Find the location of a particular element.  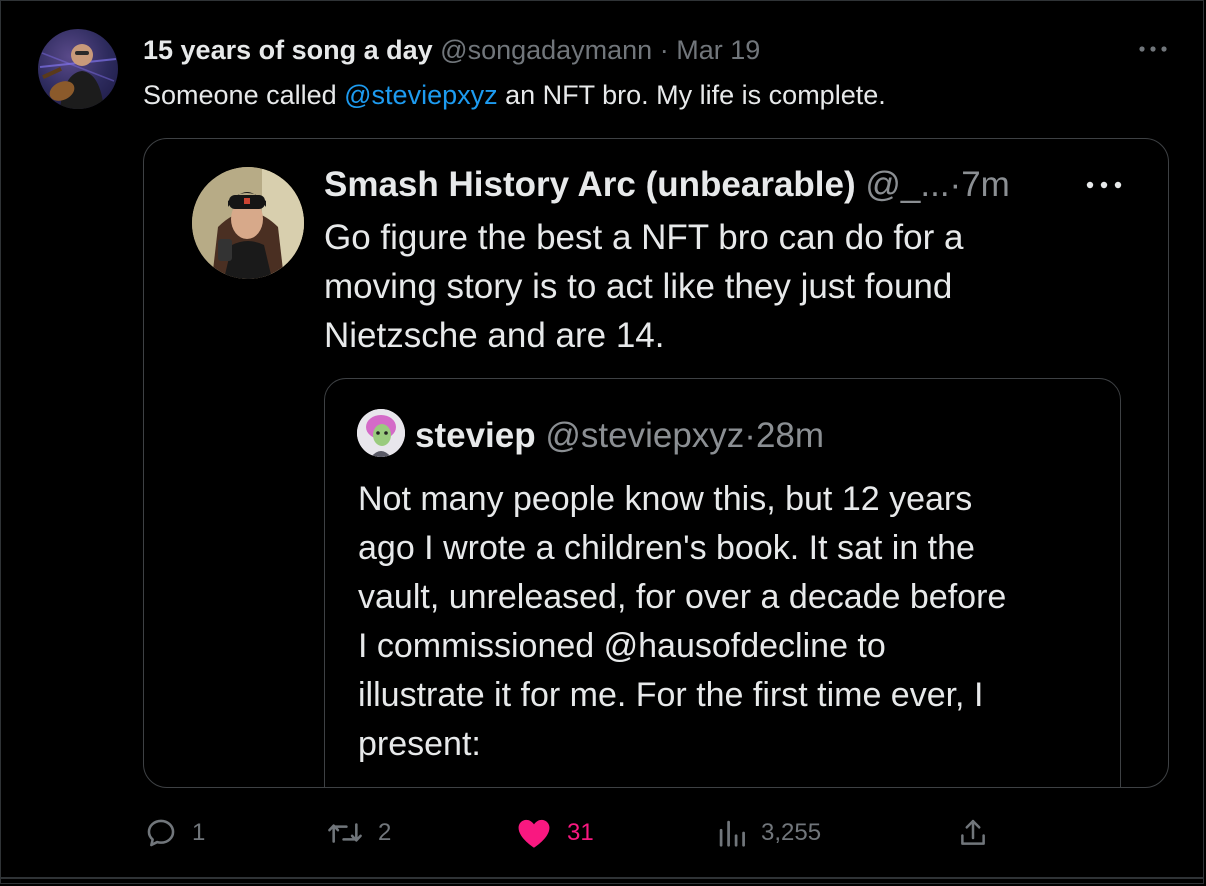

reply-count: 1 is located at coordinates (199, 832).